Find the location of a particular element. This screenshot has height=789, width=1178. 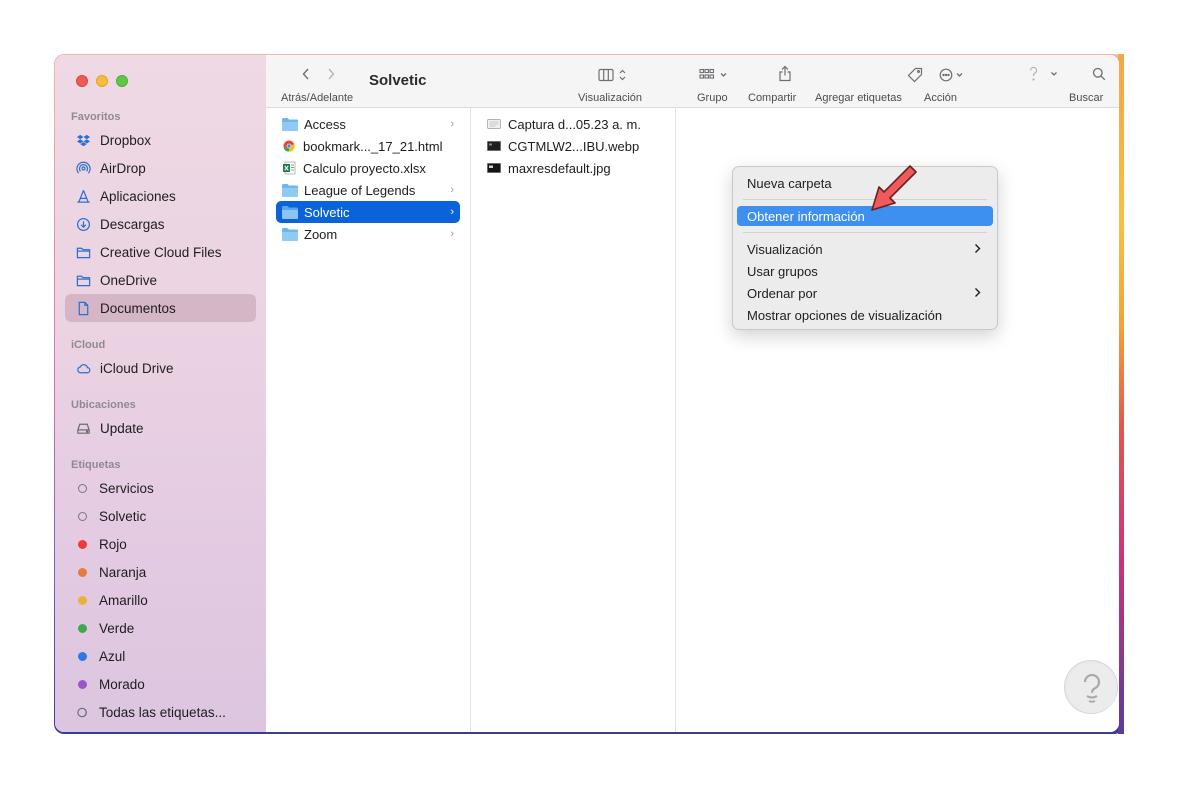

menu-item-label: Obtener información is located at coordinates (806, 216).